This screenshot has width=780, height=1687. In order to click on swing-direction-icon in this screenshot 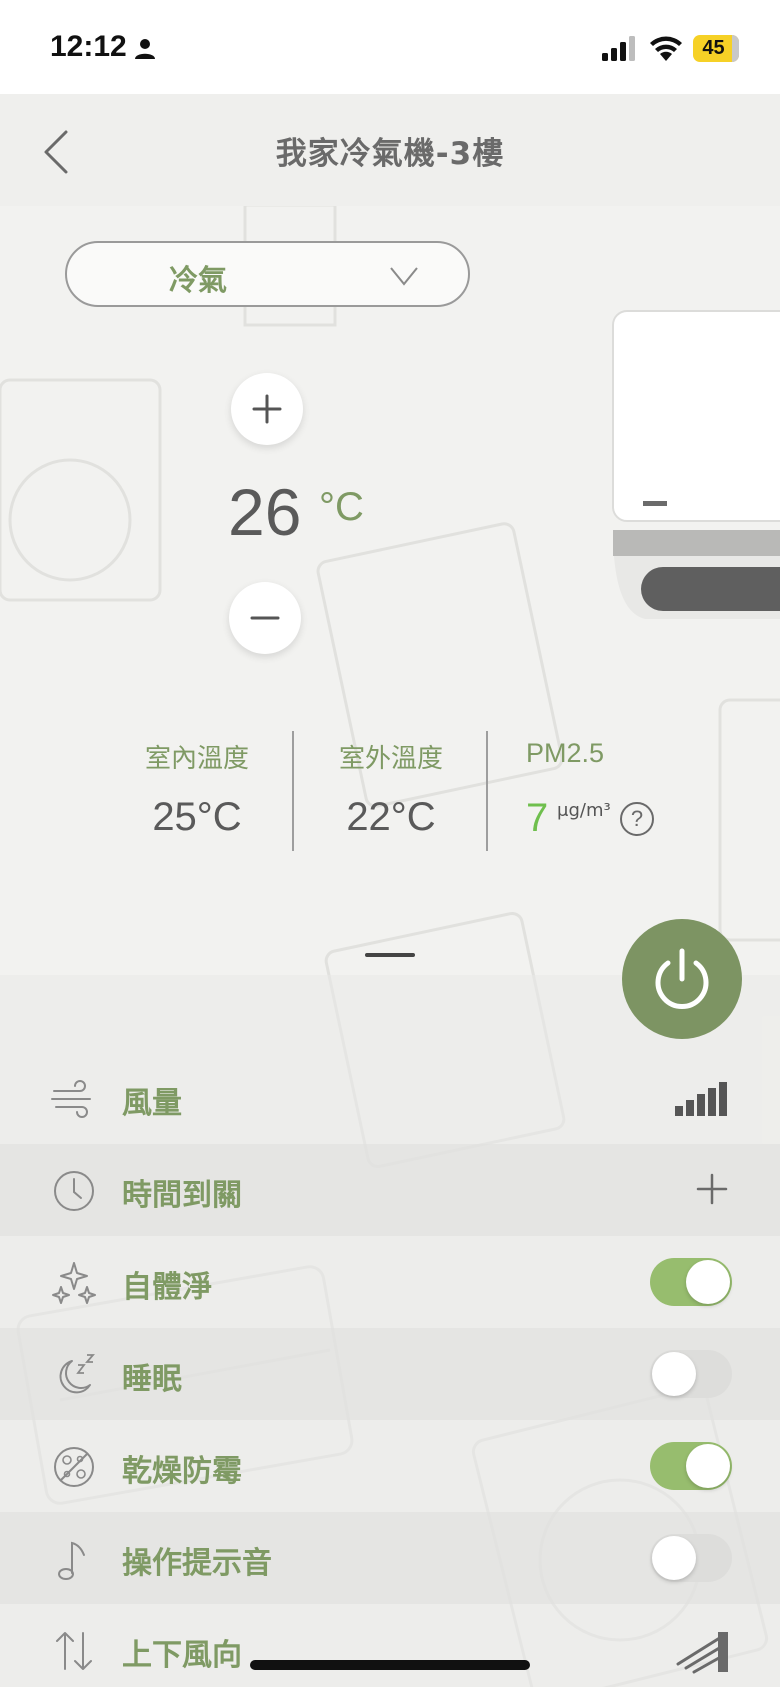, I will do `click(701, 1652)`.